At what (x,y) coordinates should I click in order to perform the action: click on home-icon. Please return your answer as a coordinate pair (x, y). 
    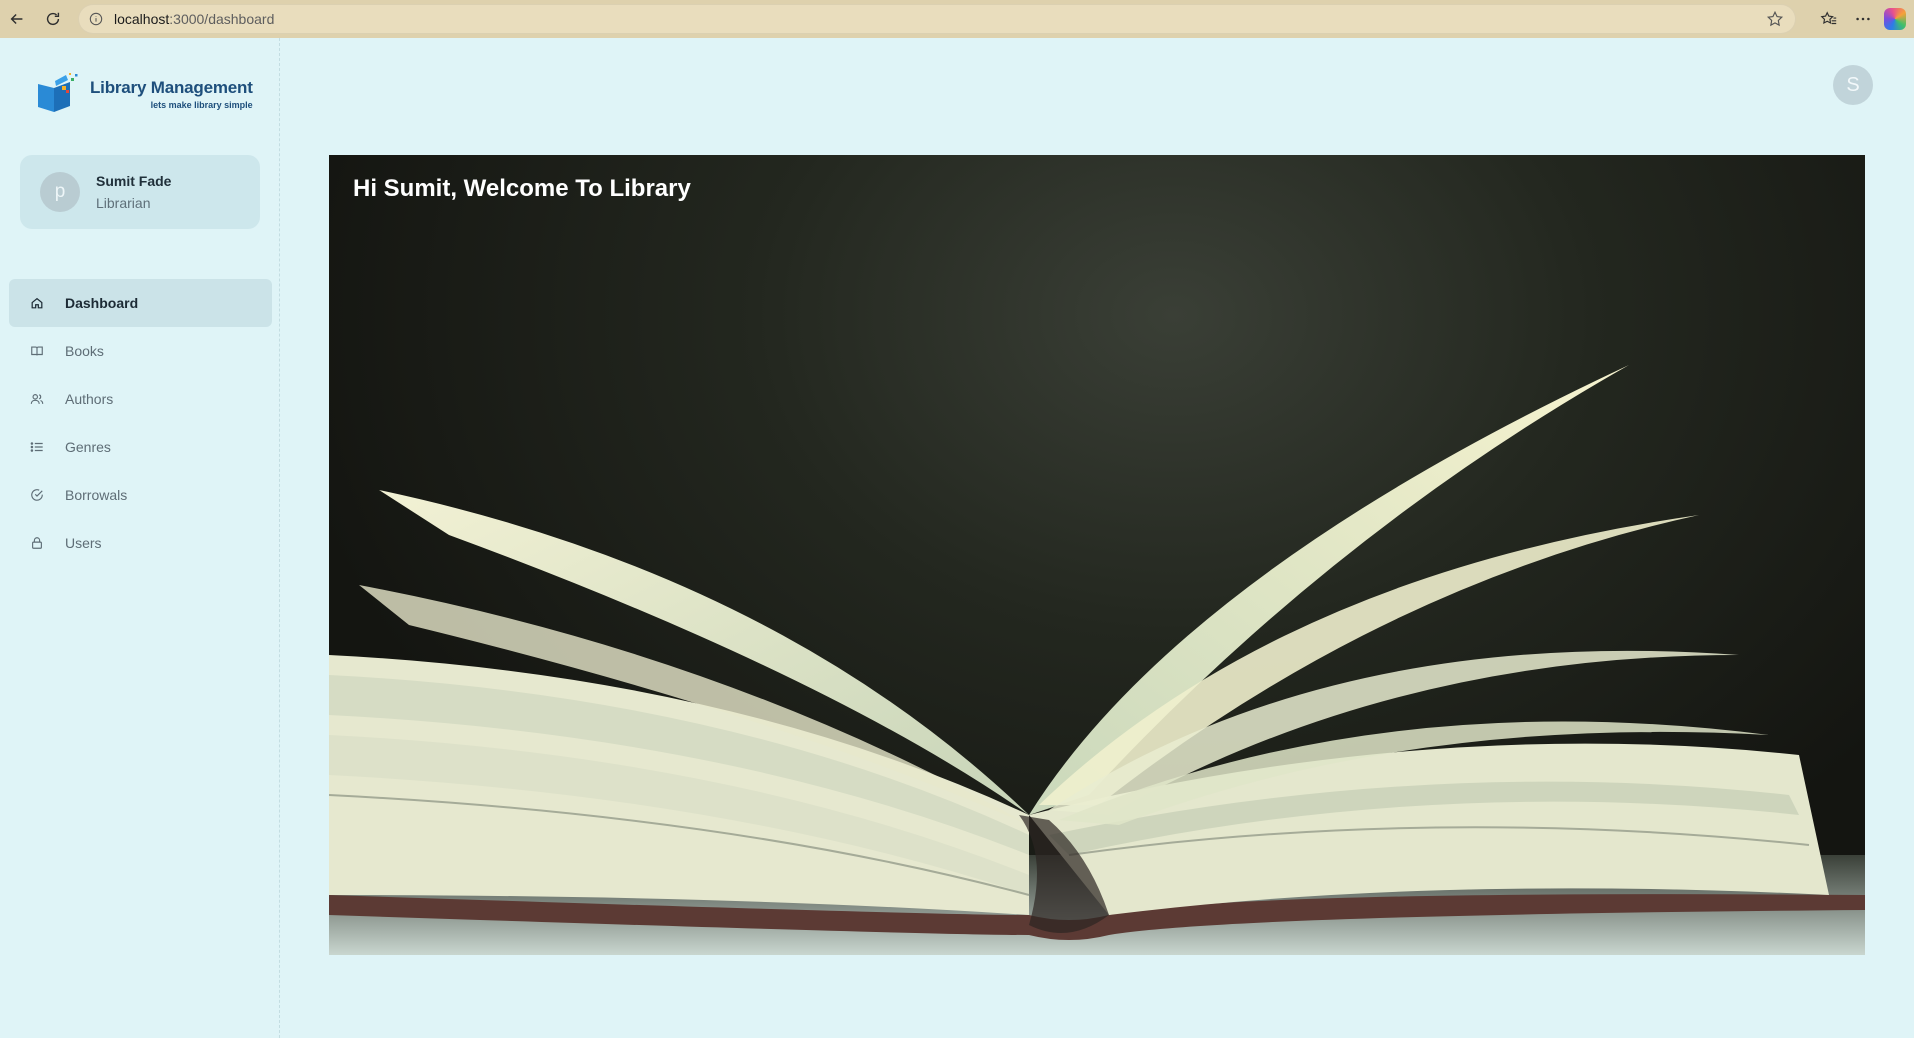
    Looking at the image, I should click on (37, 303).